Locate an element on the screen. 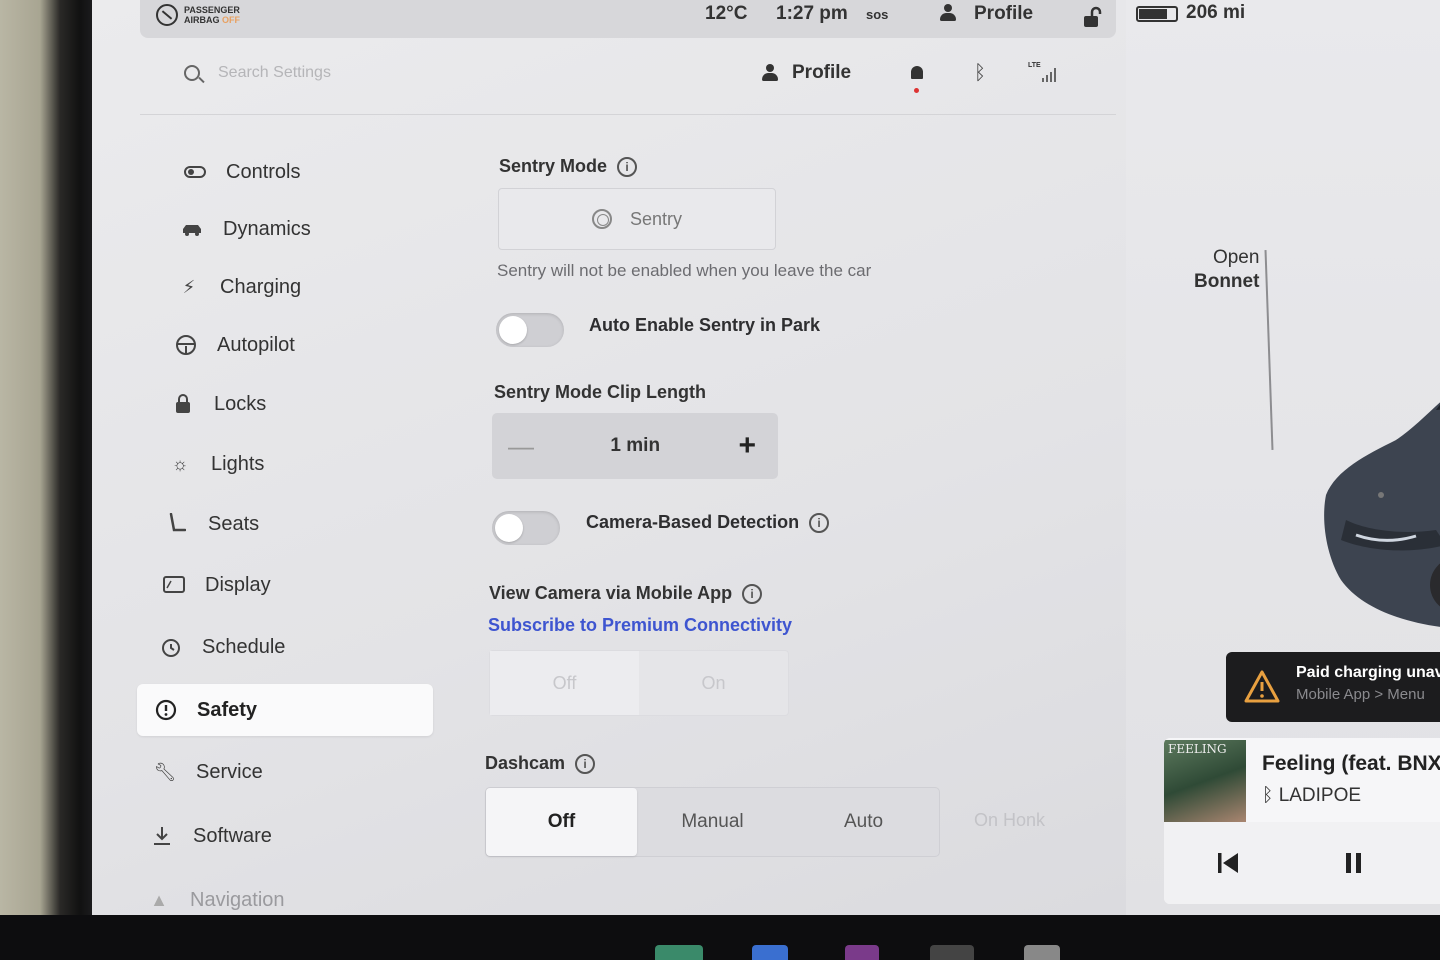 Image resolution: width=1440 pixels, height=960 pixels. status-profile-button: Profile is located at coordinates (1003, 14).